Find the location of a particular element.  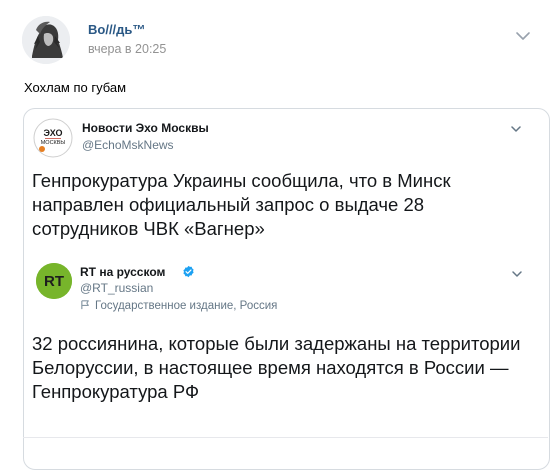

tweet-author-name: Новости Эхо Москвы is located at coordinates (145, 128).